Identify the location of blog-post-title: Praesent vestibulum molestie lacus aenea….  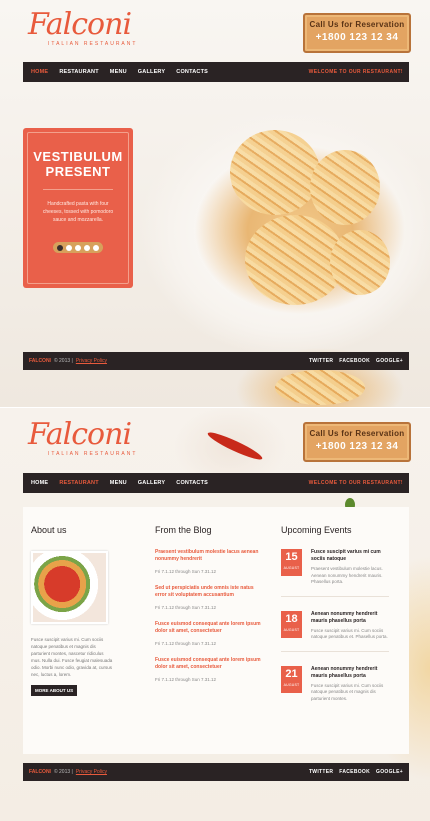
(210, 556).